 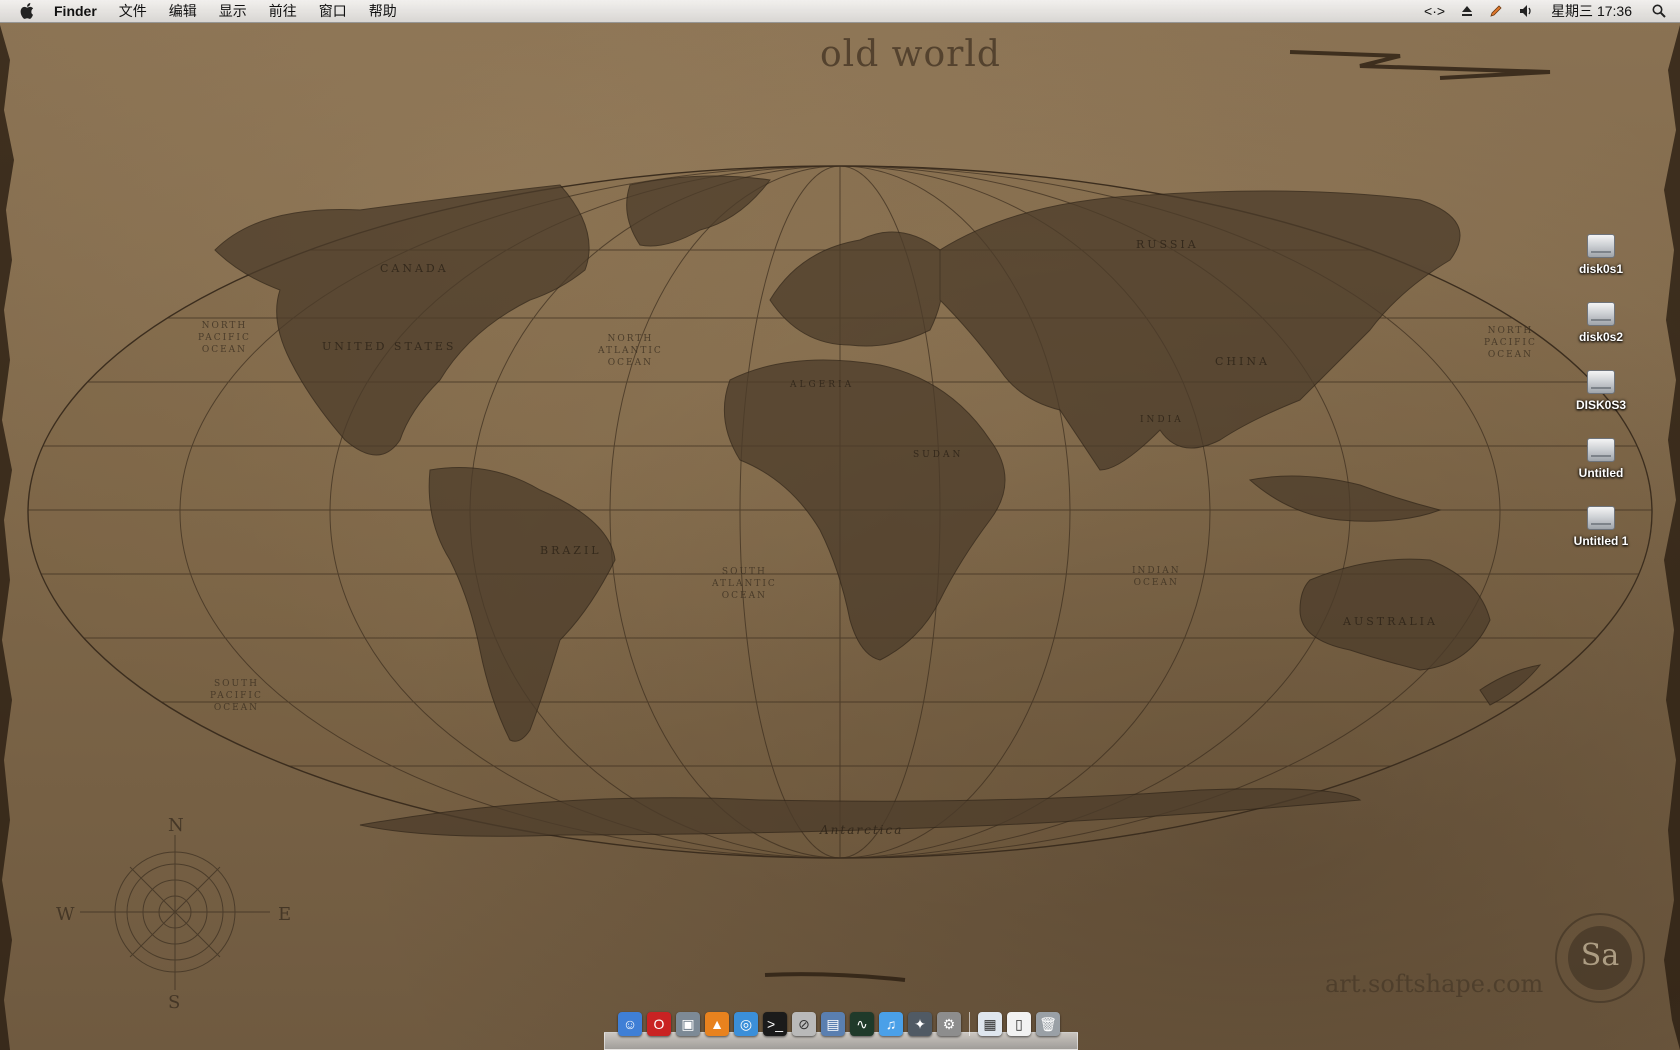 I want to click on desktop-icon-label: disk0s1, so click(x=1601, y=269).